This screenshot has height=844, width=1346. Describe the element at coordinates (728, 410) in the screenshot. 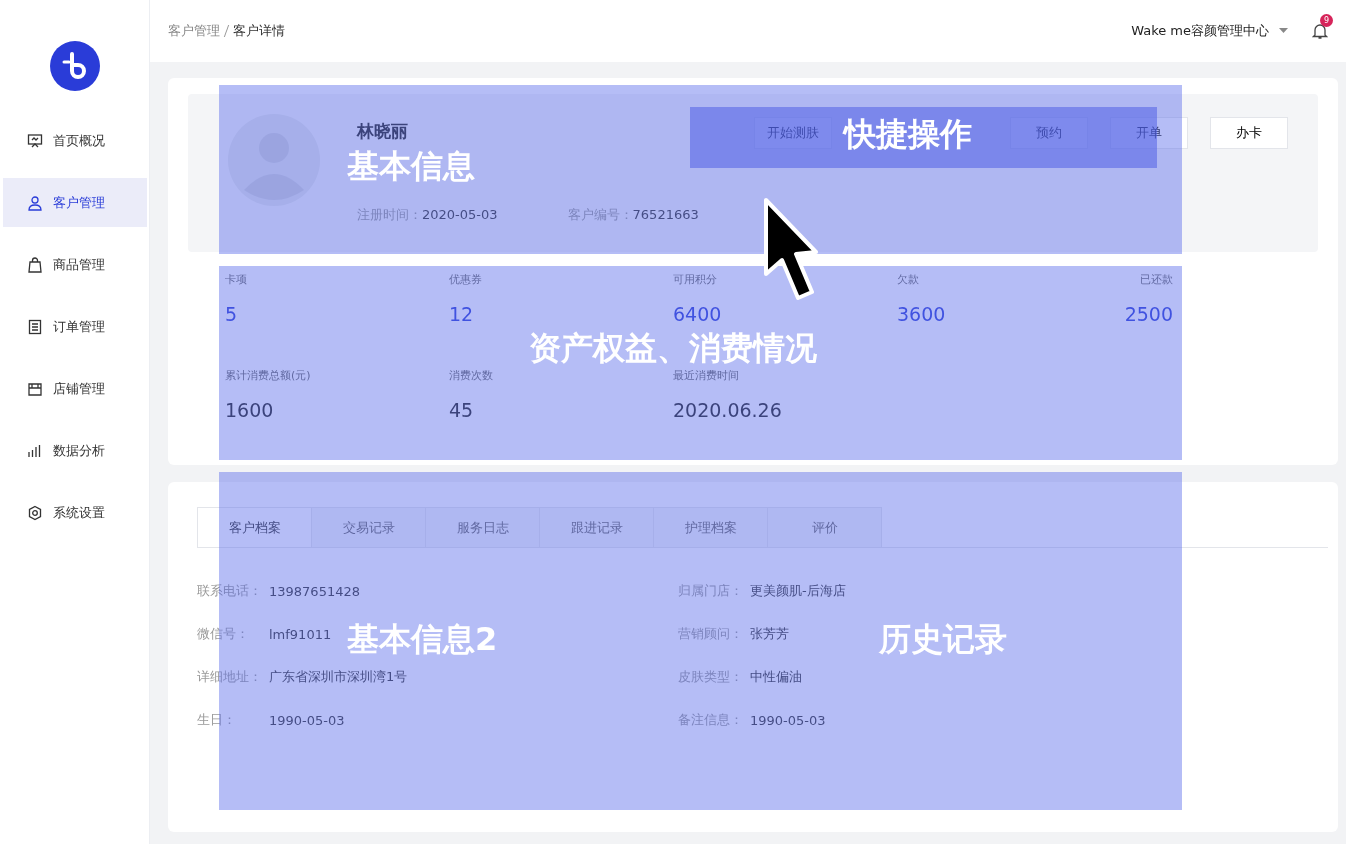

I see `stat-value: 2020.06.26` at that location.